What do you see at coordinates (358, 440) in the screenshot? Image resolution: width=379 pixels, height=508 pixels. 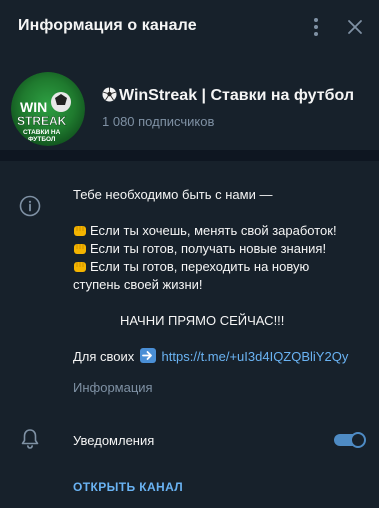 I see `toggle-knob` at bounding box center [358, 440].